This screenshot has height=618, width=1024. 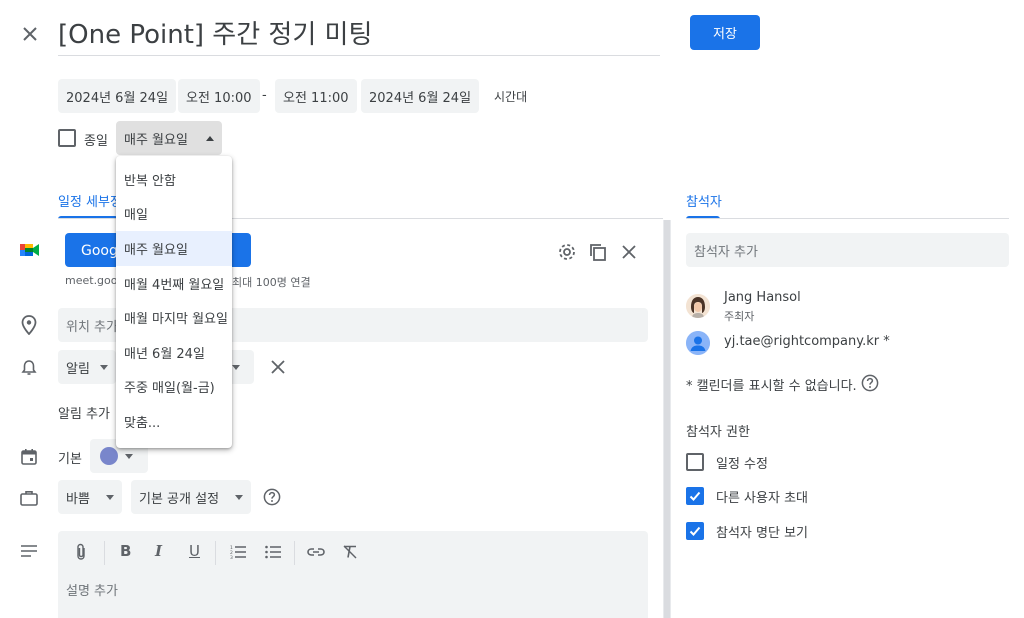 I want to click on recurrence-option: 주중 매일(월-금), so click(x=174, y=387).